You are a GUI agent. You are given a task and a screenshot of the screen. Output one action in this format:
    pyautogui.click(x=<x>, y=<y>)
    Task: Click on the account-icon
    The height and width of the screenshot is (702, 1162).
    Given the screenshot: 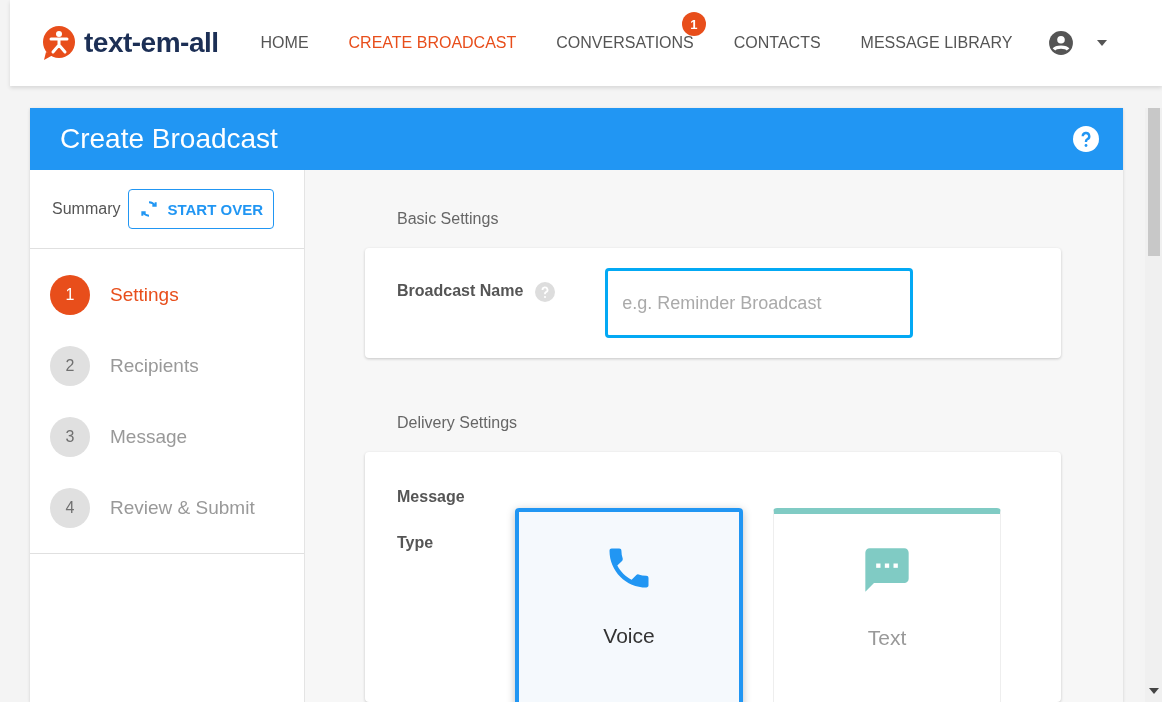 What is the action you would take?
    pyautogui.click(x=1061, y=43)
    